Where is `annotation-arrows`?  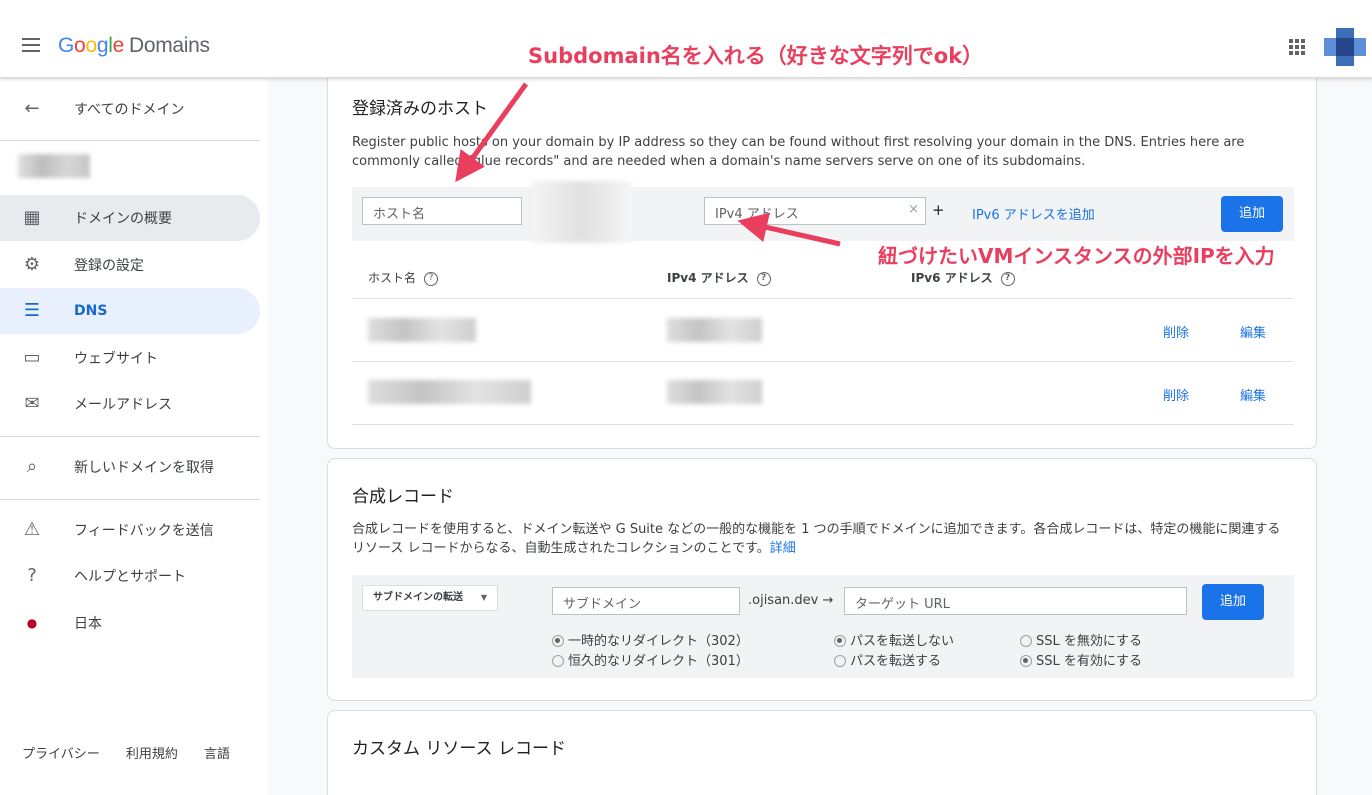 annotation-arrows is located at coordinates (648, 164).